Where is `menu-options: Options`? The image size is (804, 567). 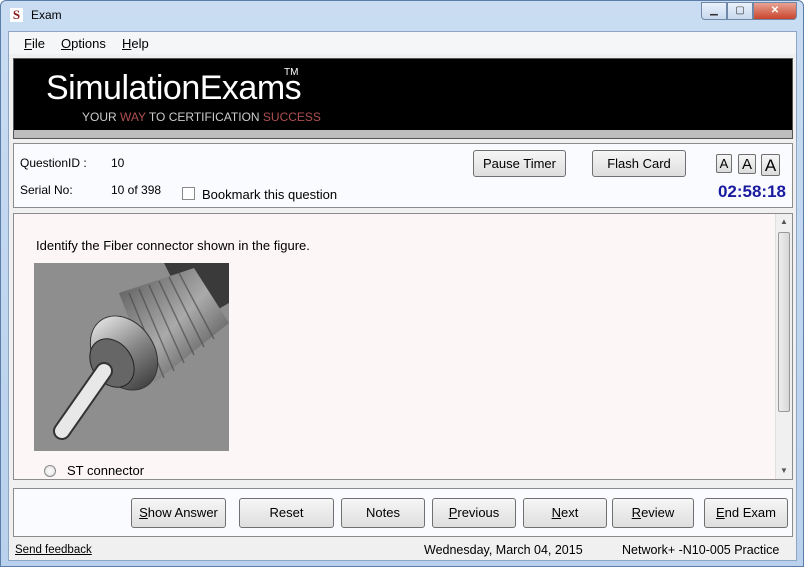 menu-options: Options is located at coordinates (83, 43).